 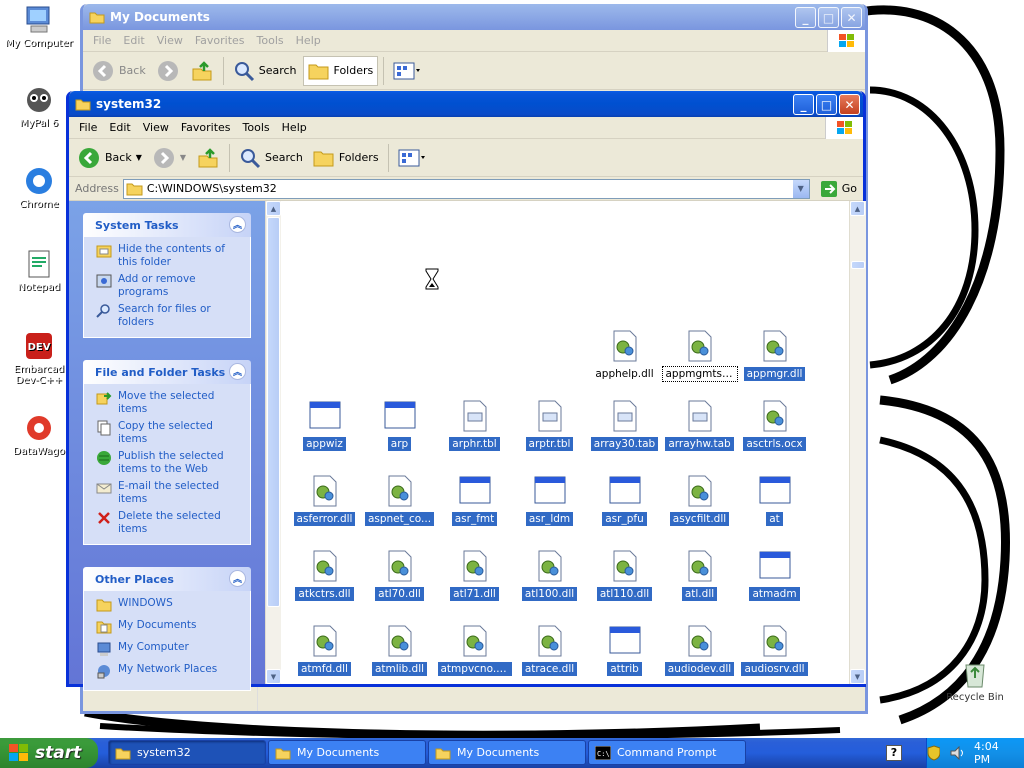 I want to click on file-item: arphr.tbl, so click(x=474, y=426).